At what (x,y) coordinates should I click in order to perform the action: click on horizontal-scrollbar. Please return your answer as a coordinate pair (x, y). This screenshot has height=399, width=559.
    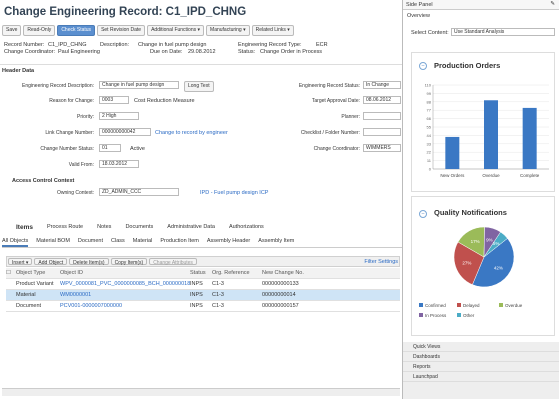
    Looking at the image, I should click on (201, 392).